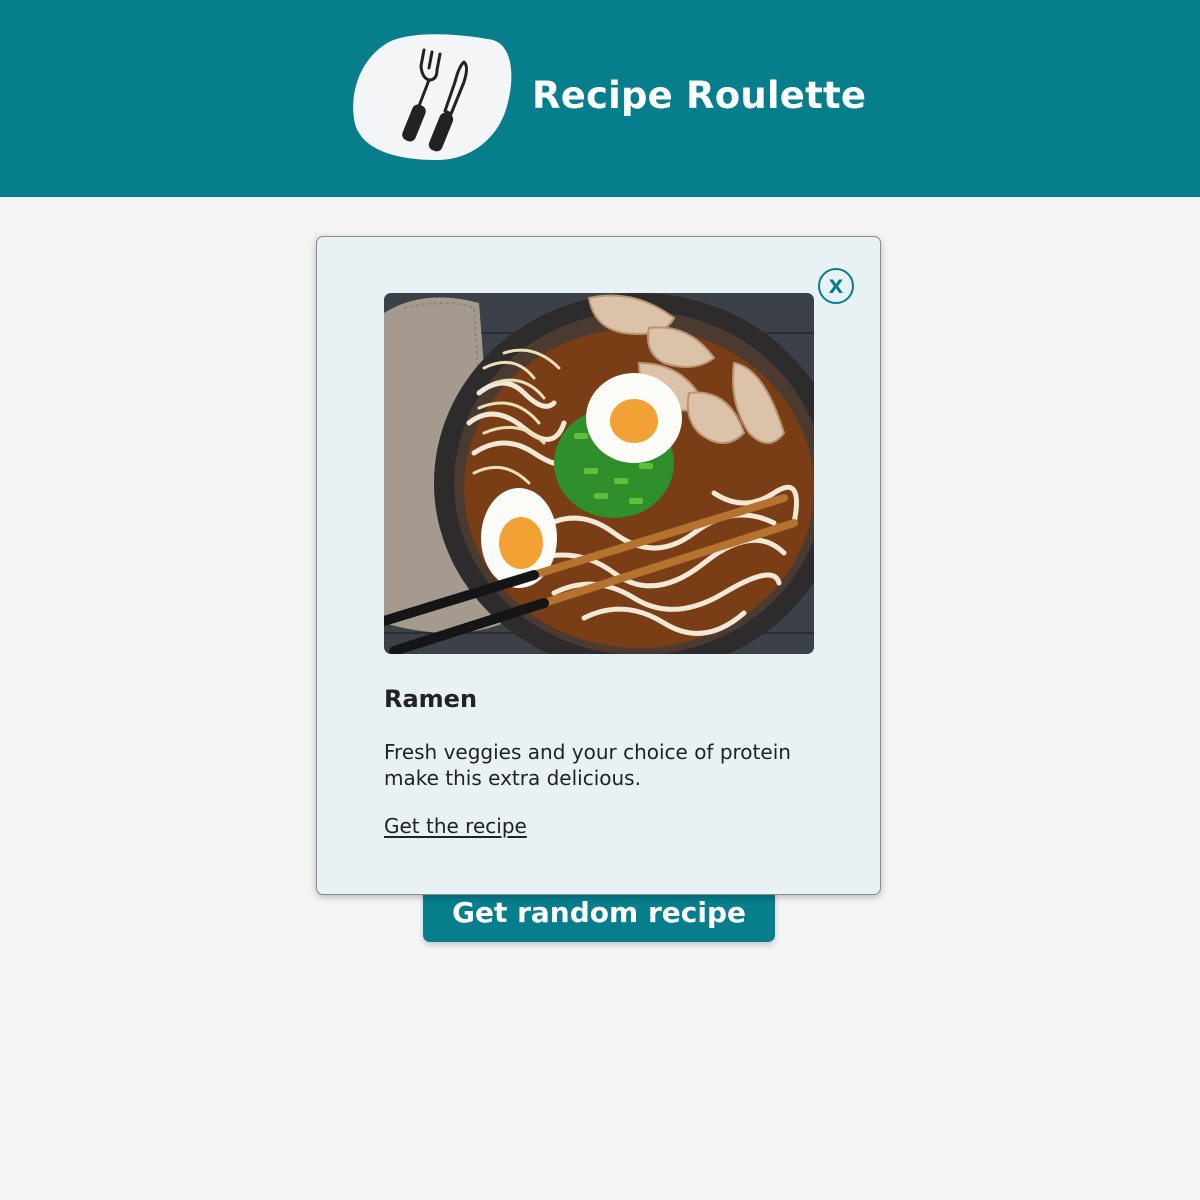  What do you see at coordinates (455, 826) in the screenshot?
I see `get-recipe-link: Get the recipe` at bounding box center [455, 826].